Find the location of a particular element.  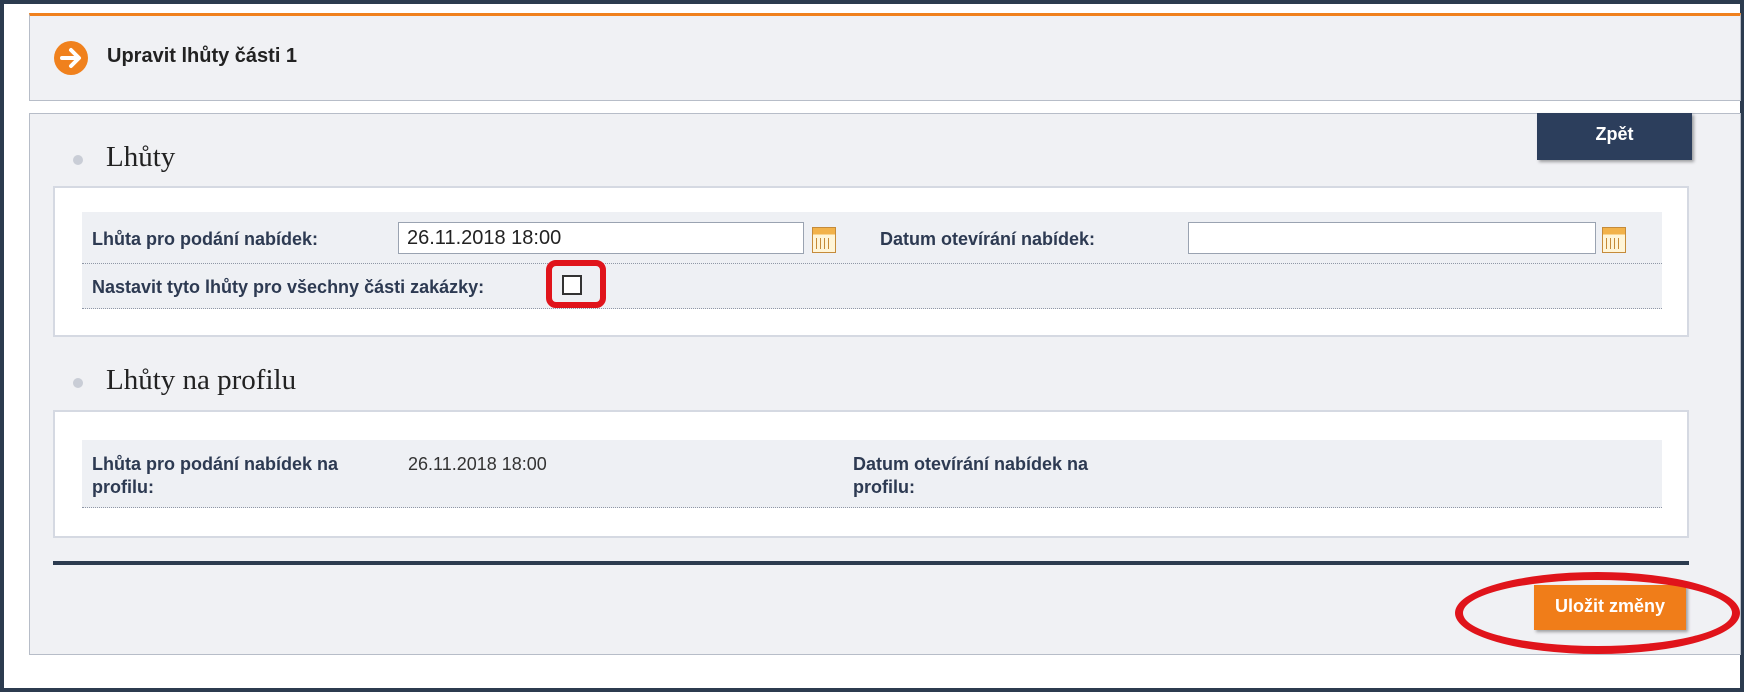

annotation-highlight-save is located at coordinates (1597, 613).